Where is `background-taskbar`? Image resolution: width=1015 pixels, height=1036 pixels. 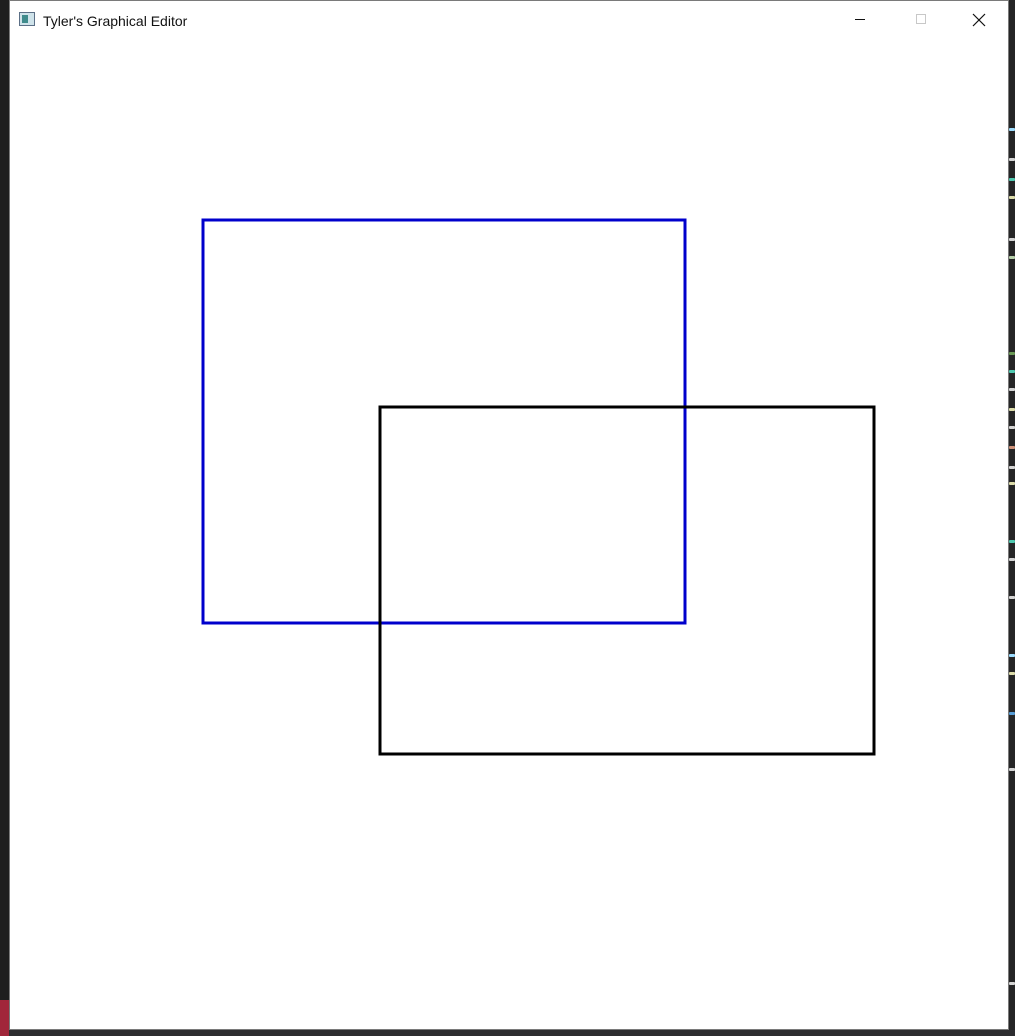
background-taskbar is located at coordinates (507, 1018).